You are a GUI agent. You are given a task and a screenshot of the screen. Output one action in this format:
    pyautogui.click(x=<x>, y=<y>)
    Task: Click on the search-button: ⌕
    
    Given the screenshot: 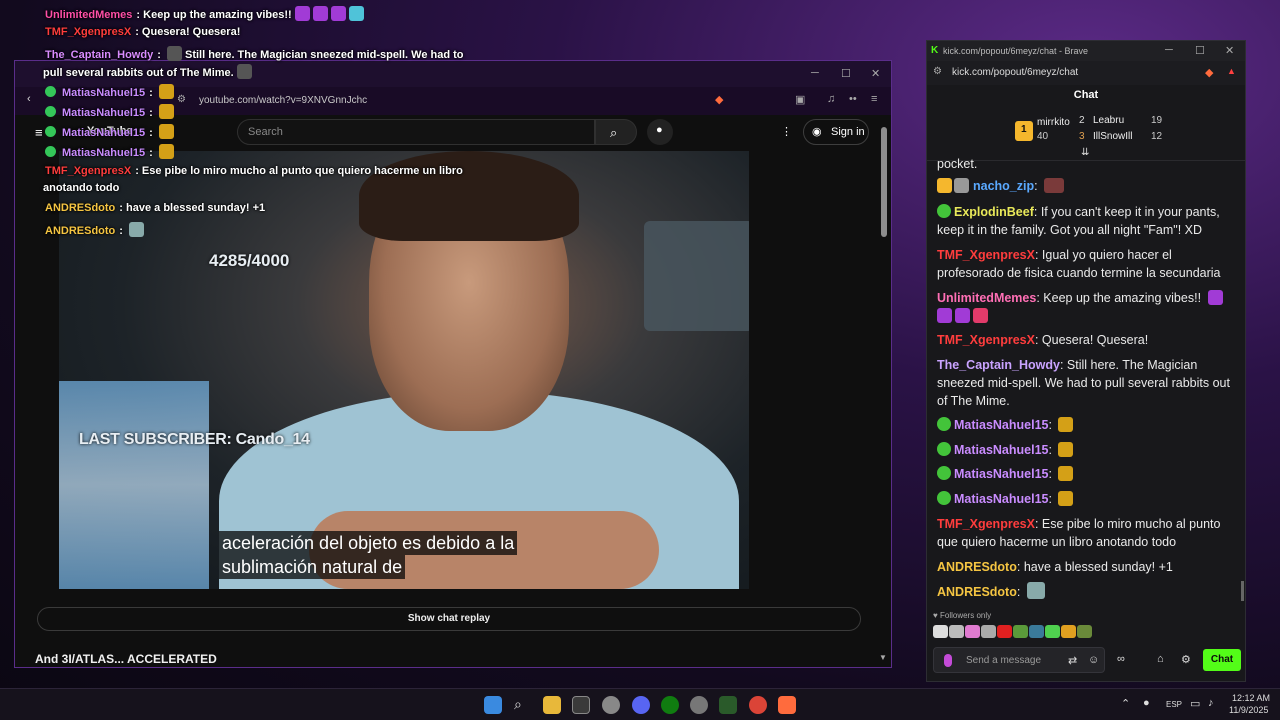 What is the action you would take?
    pyautogui.click(x=616, y=132)
    